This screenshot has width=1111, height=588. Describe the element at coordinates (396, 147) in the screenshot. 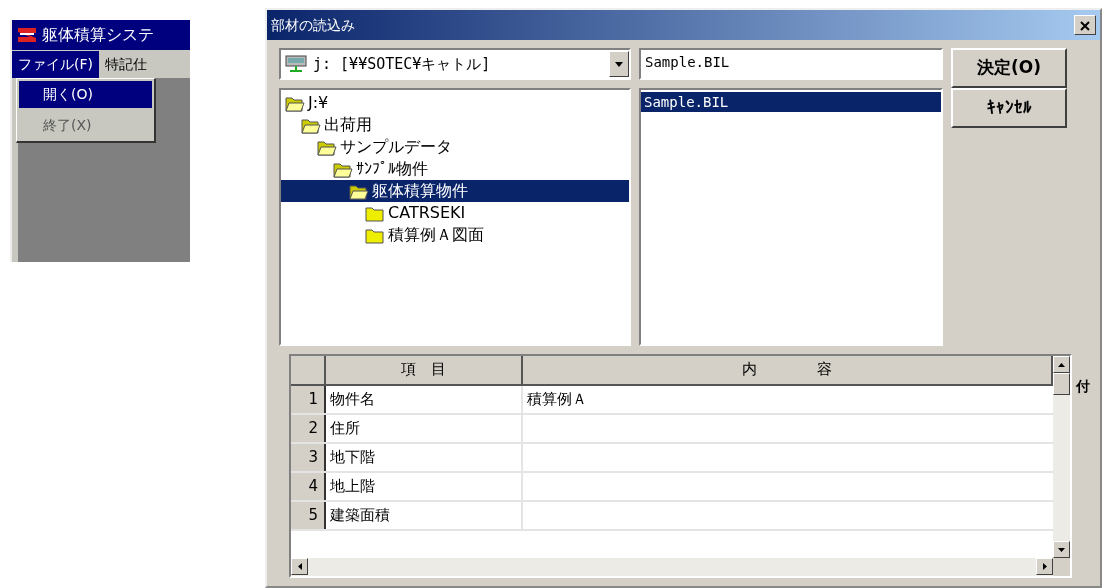

I see `folder-label: サンプルデータ` at that location.